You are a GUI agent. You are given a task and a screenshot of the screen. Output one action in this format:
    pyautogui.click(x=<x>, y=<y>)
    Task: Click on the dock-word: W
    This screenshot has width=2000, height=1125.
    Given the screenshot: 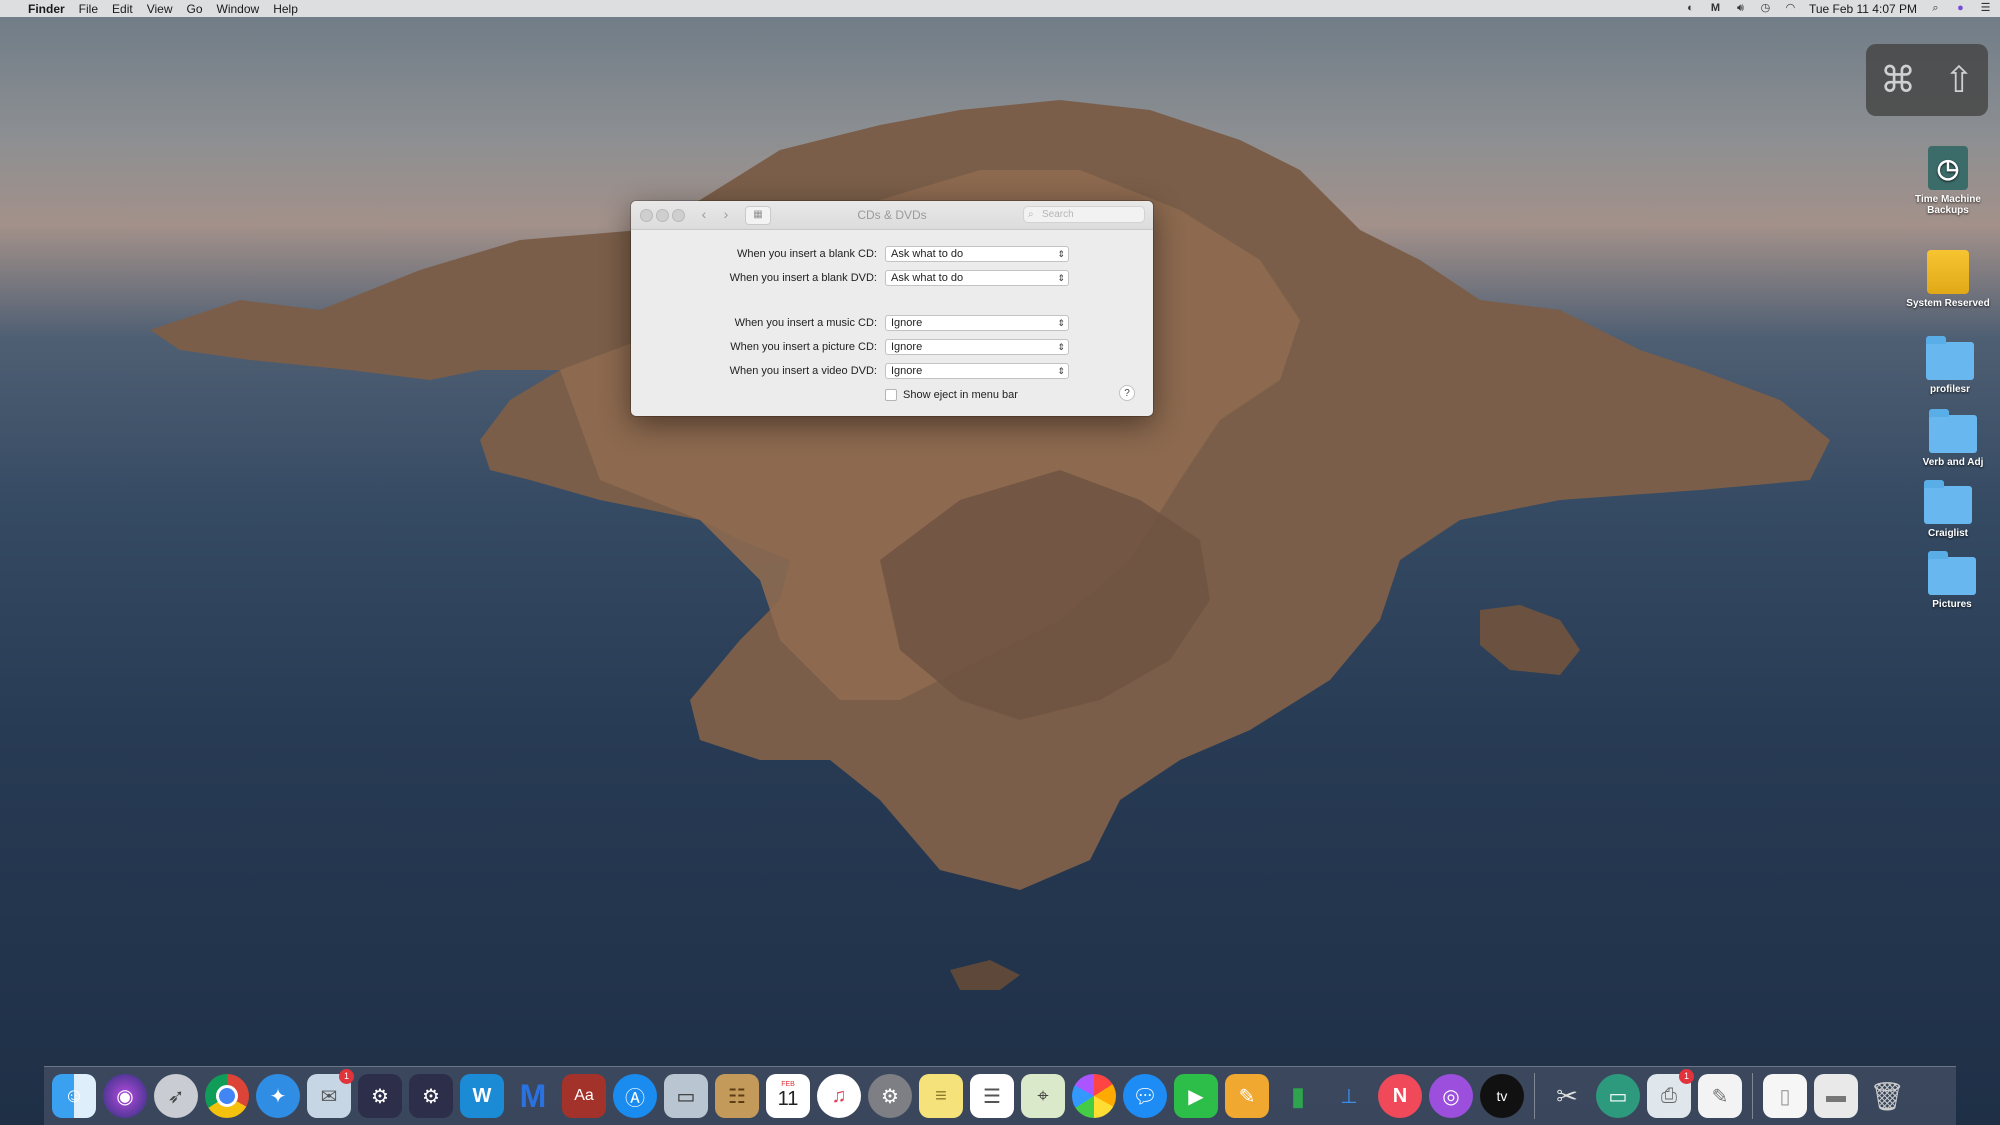 What is the action you would take?
    pyautogui.click(x=482, y=1096)
    